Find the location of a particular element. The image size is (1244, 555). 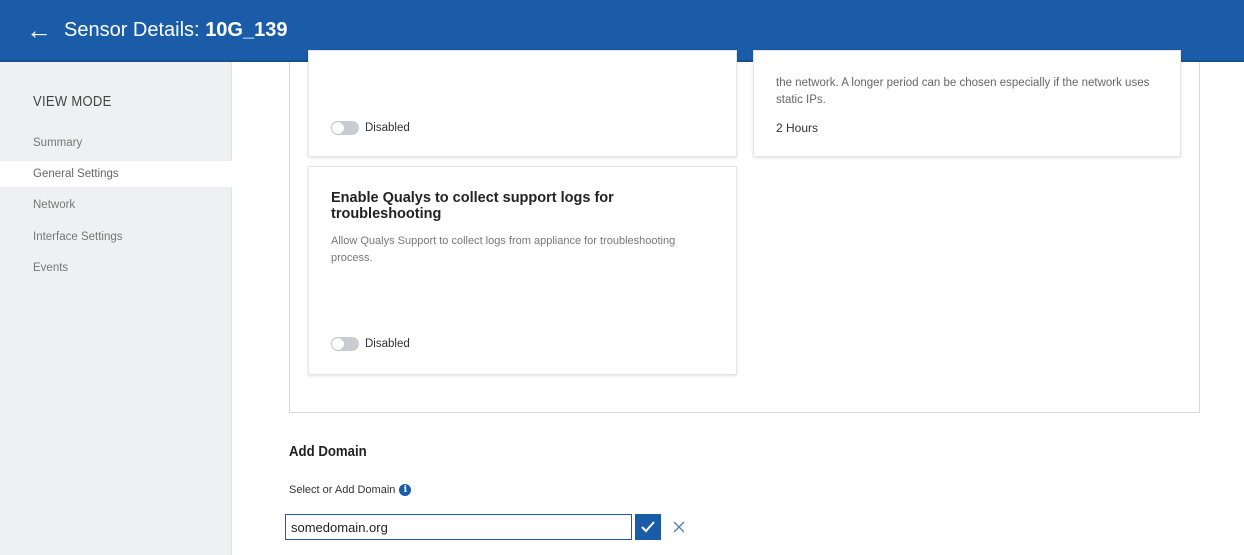

confirm-button is located at coordinates (648, 527).